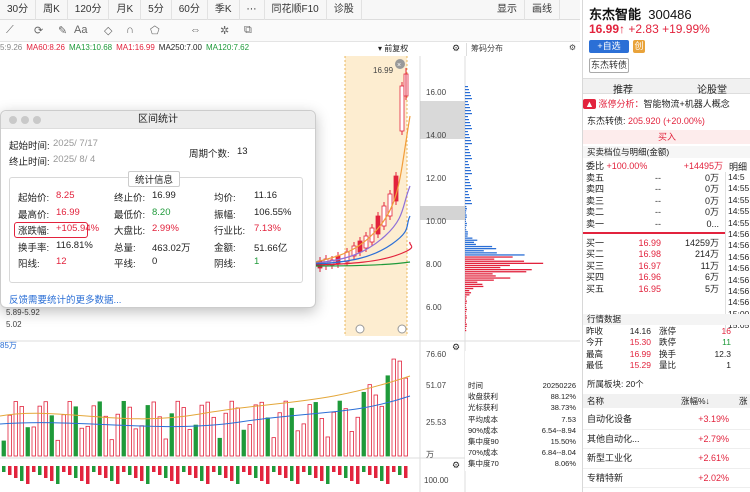 This screenshot has width=750, height=492. What do you see at coordinates (224, 30) in the screenshot?
I see `settings-icon: ✲` at bounding box center [224, 30].